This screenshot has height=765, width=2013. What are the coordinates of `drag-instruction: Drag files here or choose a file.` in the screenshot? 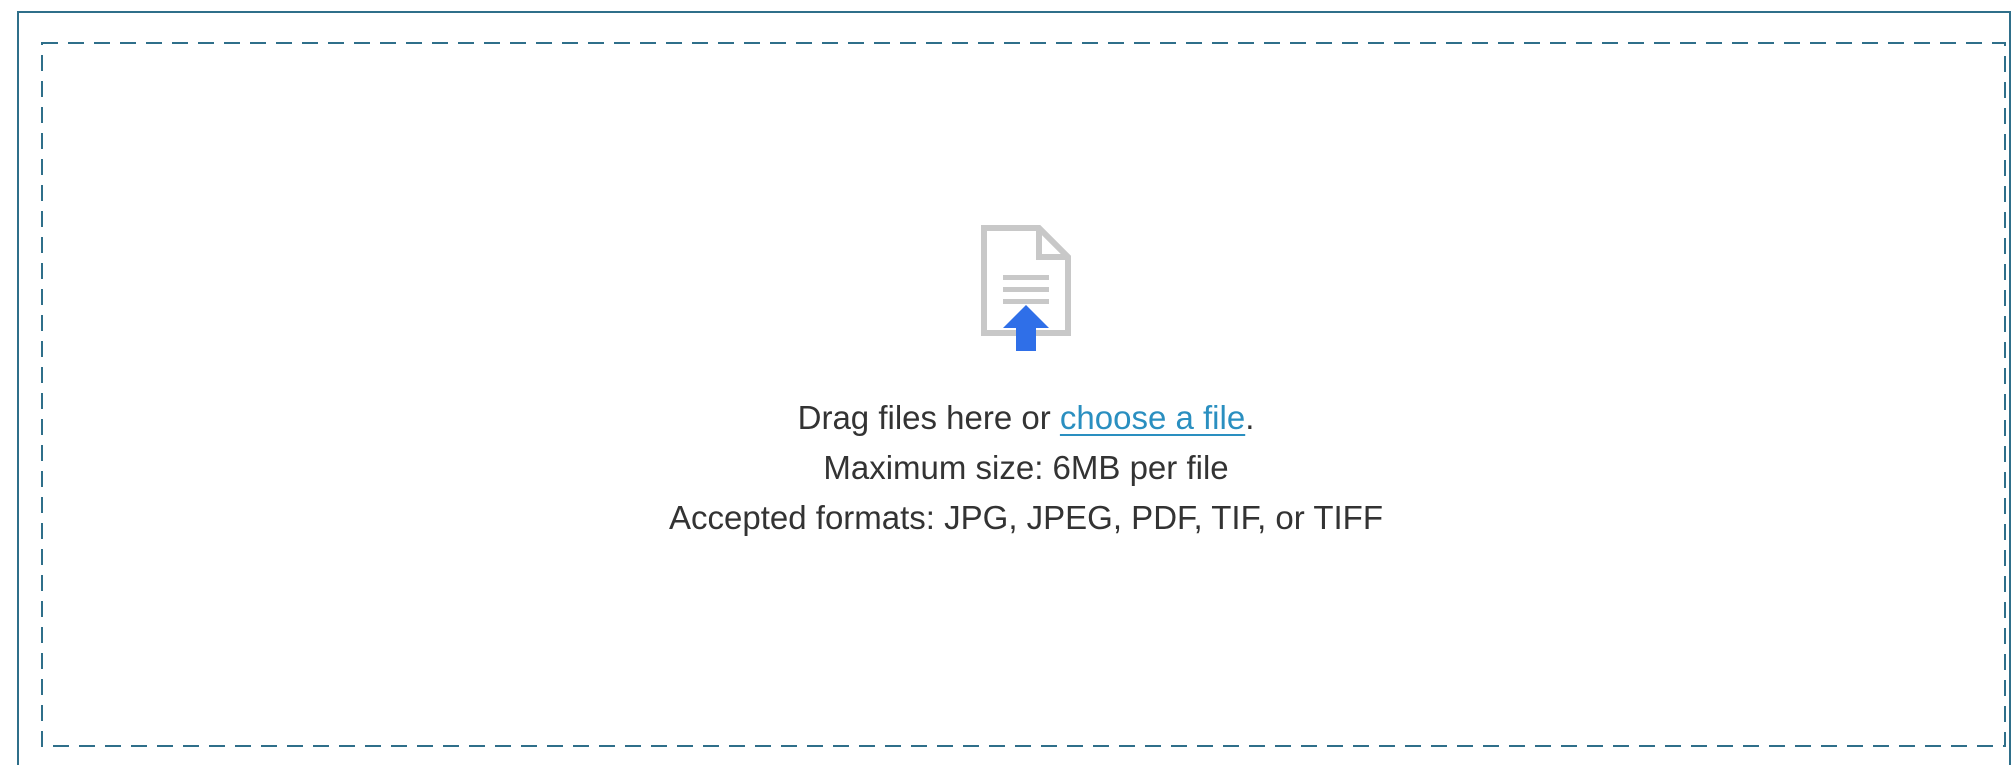 It's located at (1026, 418).